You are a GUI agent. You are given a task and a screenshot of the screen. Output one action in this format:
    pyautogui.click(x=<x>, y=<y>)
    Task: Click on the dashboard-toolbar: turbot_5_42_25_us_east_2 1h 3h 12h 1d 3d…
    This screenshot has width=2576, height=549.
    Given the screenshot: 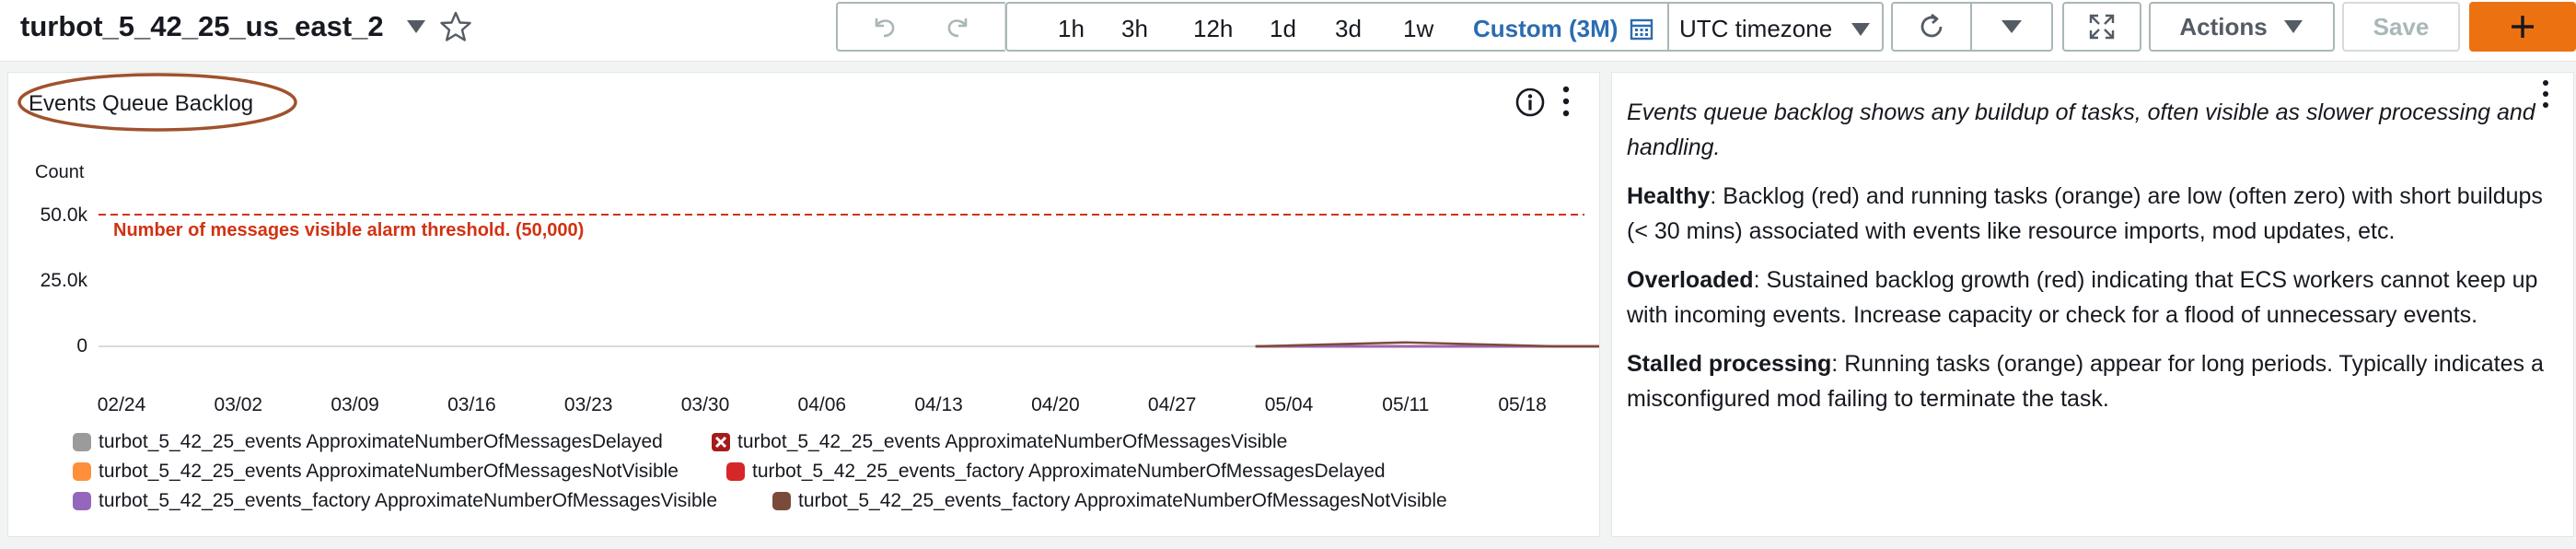 What is the action you would take?
    pyautogui.click(x=1288, y=31)
    